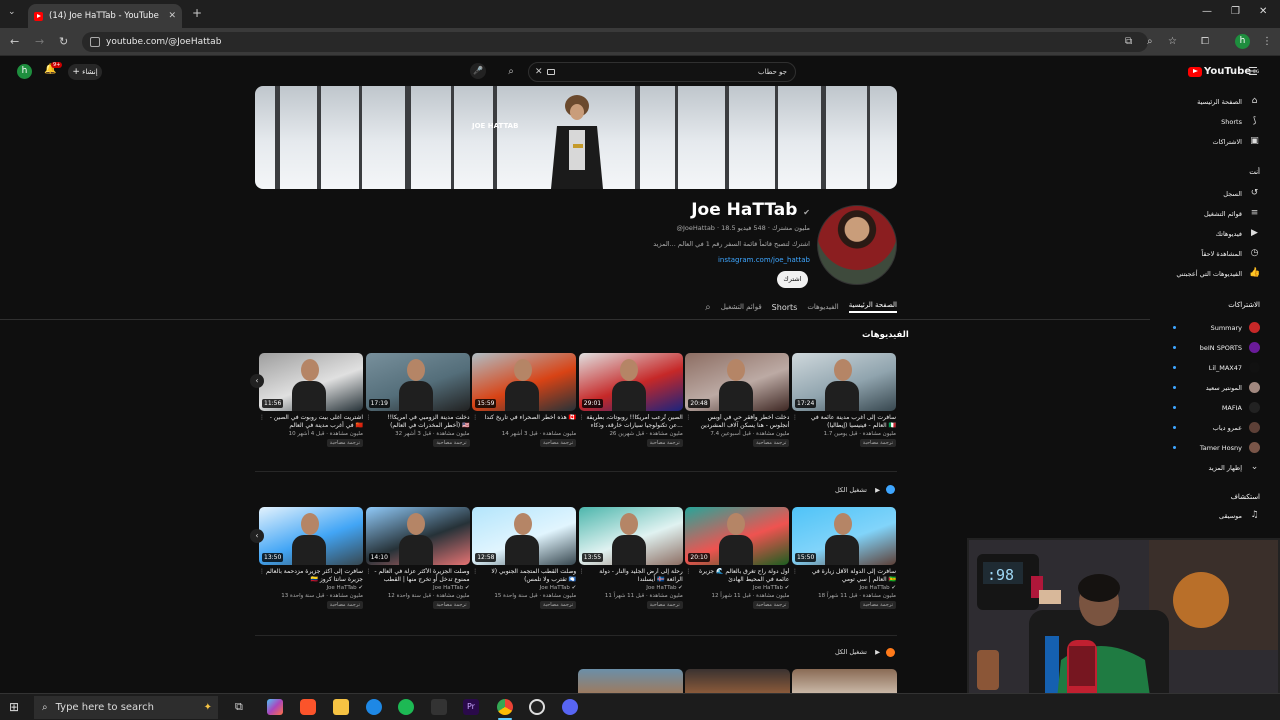 The width and height of the screenshot is (1280, 720). What do you see at coordinates (14, 41) in the screenshot?
I see `back-icon: ←` at bounding box center [14, 41].